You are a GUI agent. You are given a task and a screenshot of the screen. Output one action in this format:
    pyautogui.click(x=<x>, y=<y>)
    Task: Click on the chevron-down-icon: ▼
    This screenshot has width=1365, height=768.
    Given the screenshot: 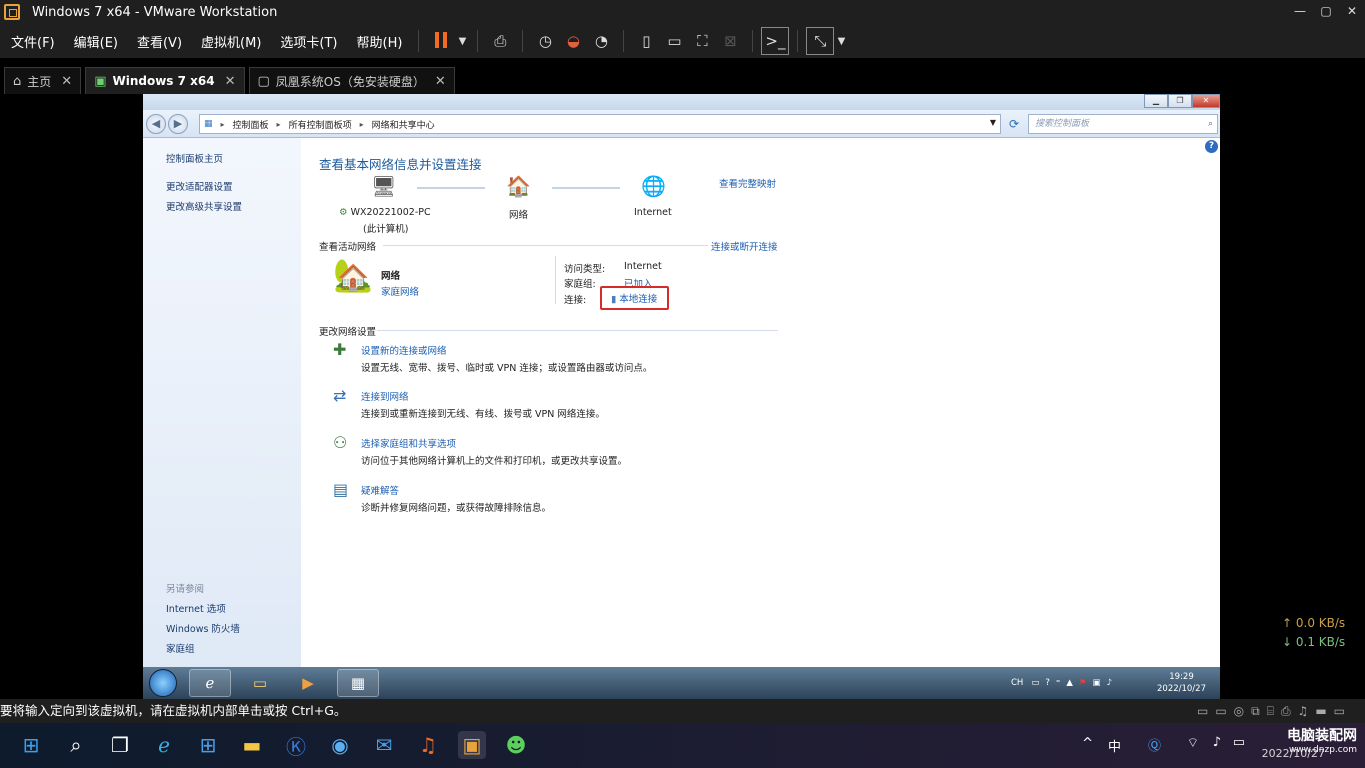 What is the action you would take?
    pyautogui.click(x=993, y=122)
    